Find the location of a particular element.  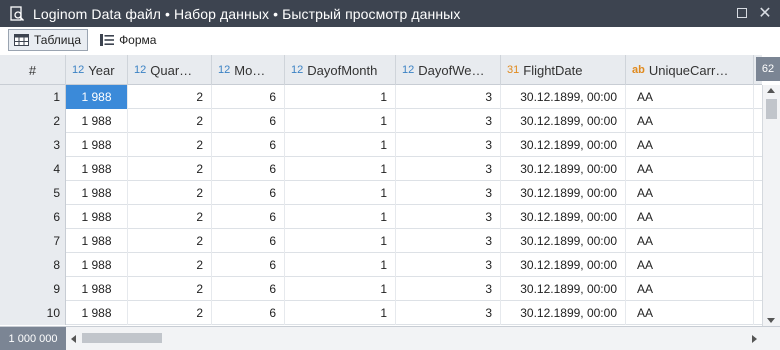

column-header-dayofmonth: 12 DayofMonth is located at coordinates (340, 70).